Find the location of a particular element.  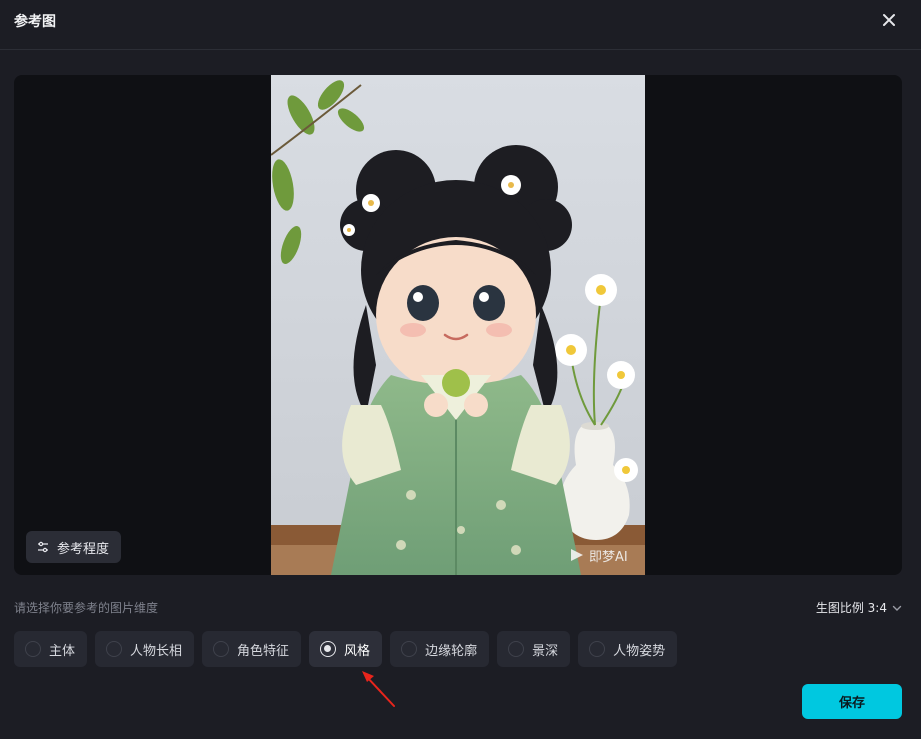

chevron-down-icon is located at coordinates (897, 608).